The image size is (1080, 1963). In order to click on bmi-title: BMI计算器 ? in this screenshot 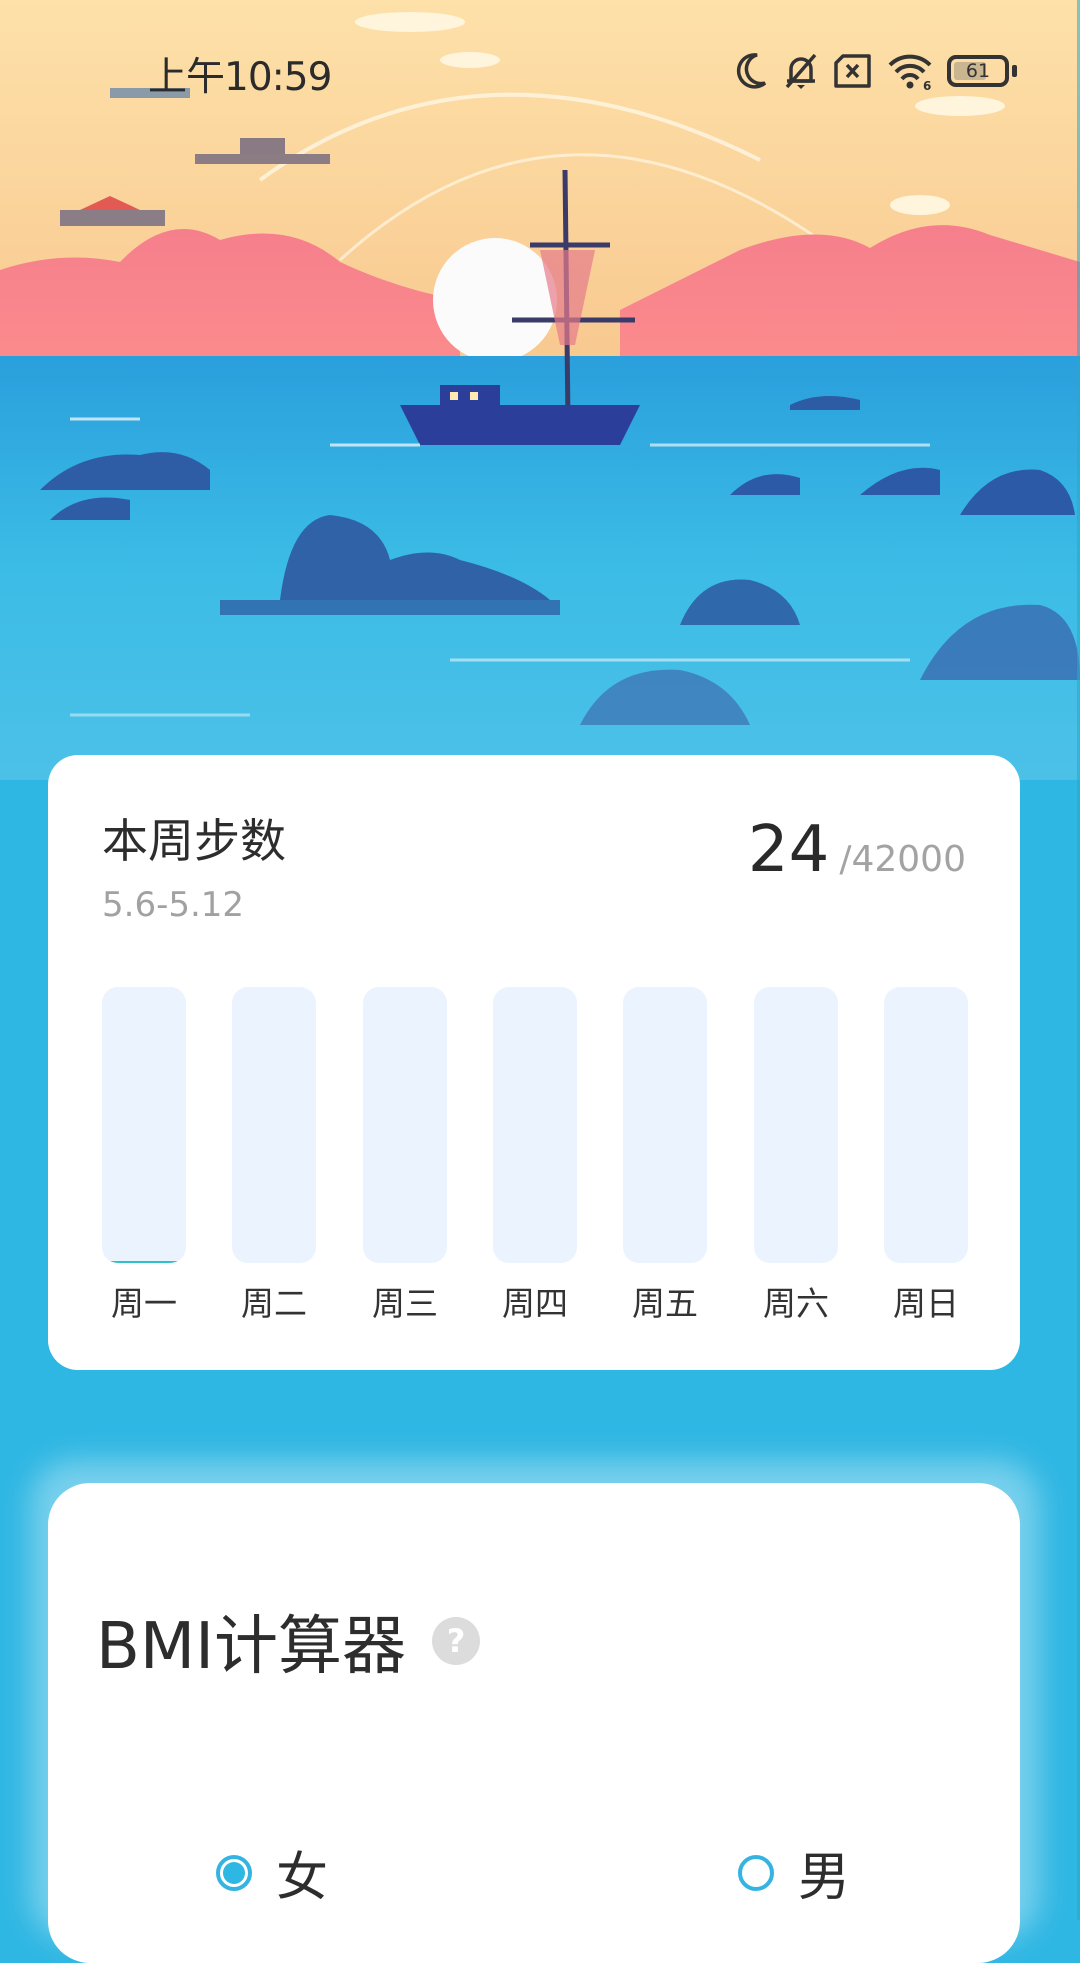, I will do `click(288, 1641)`.